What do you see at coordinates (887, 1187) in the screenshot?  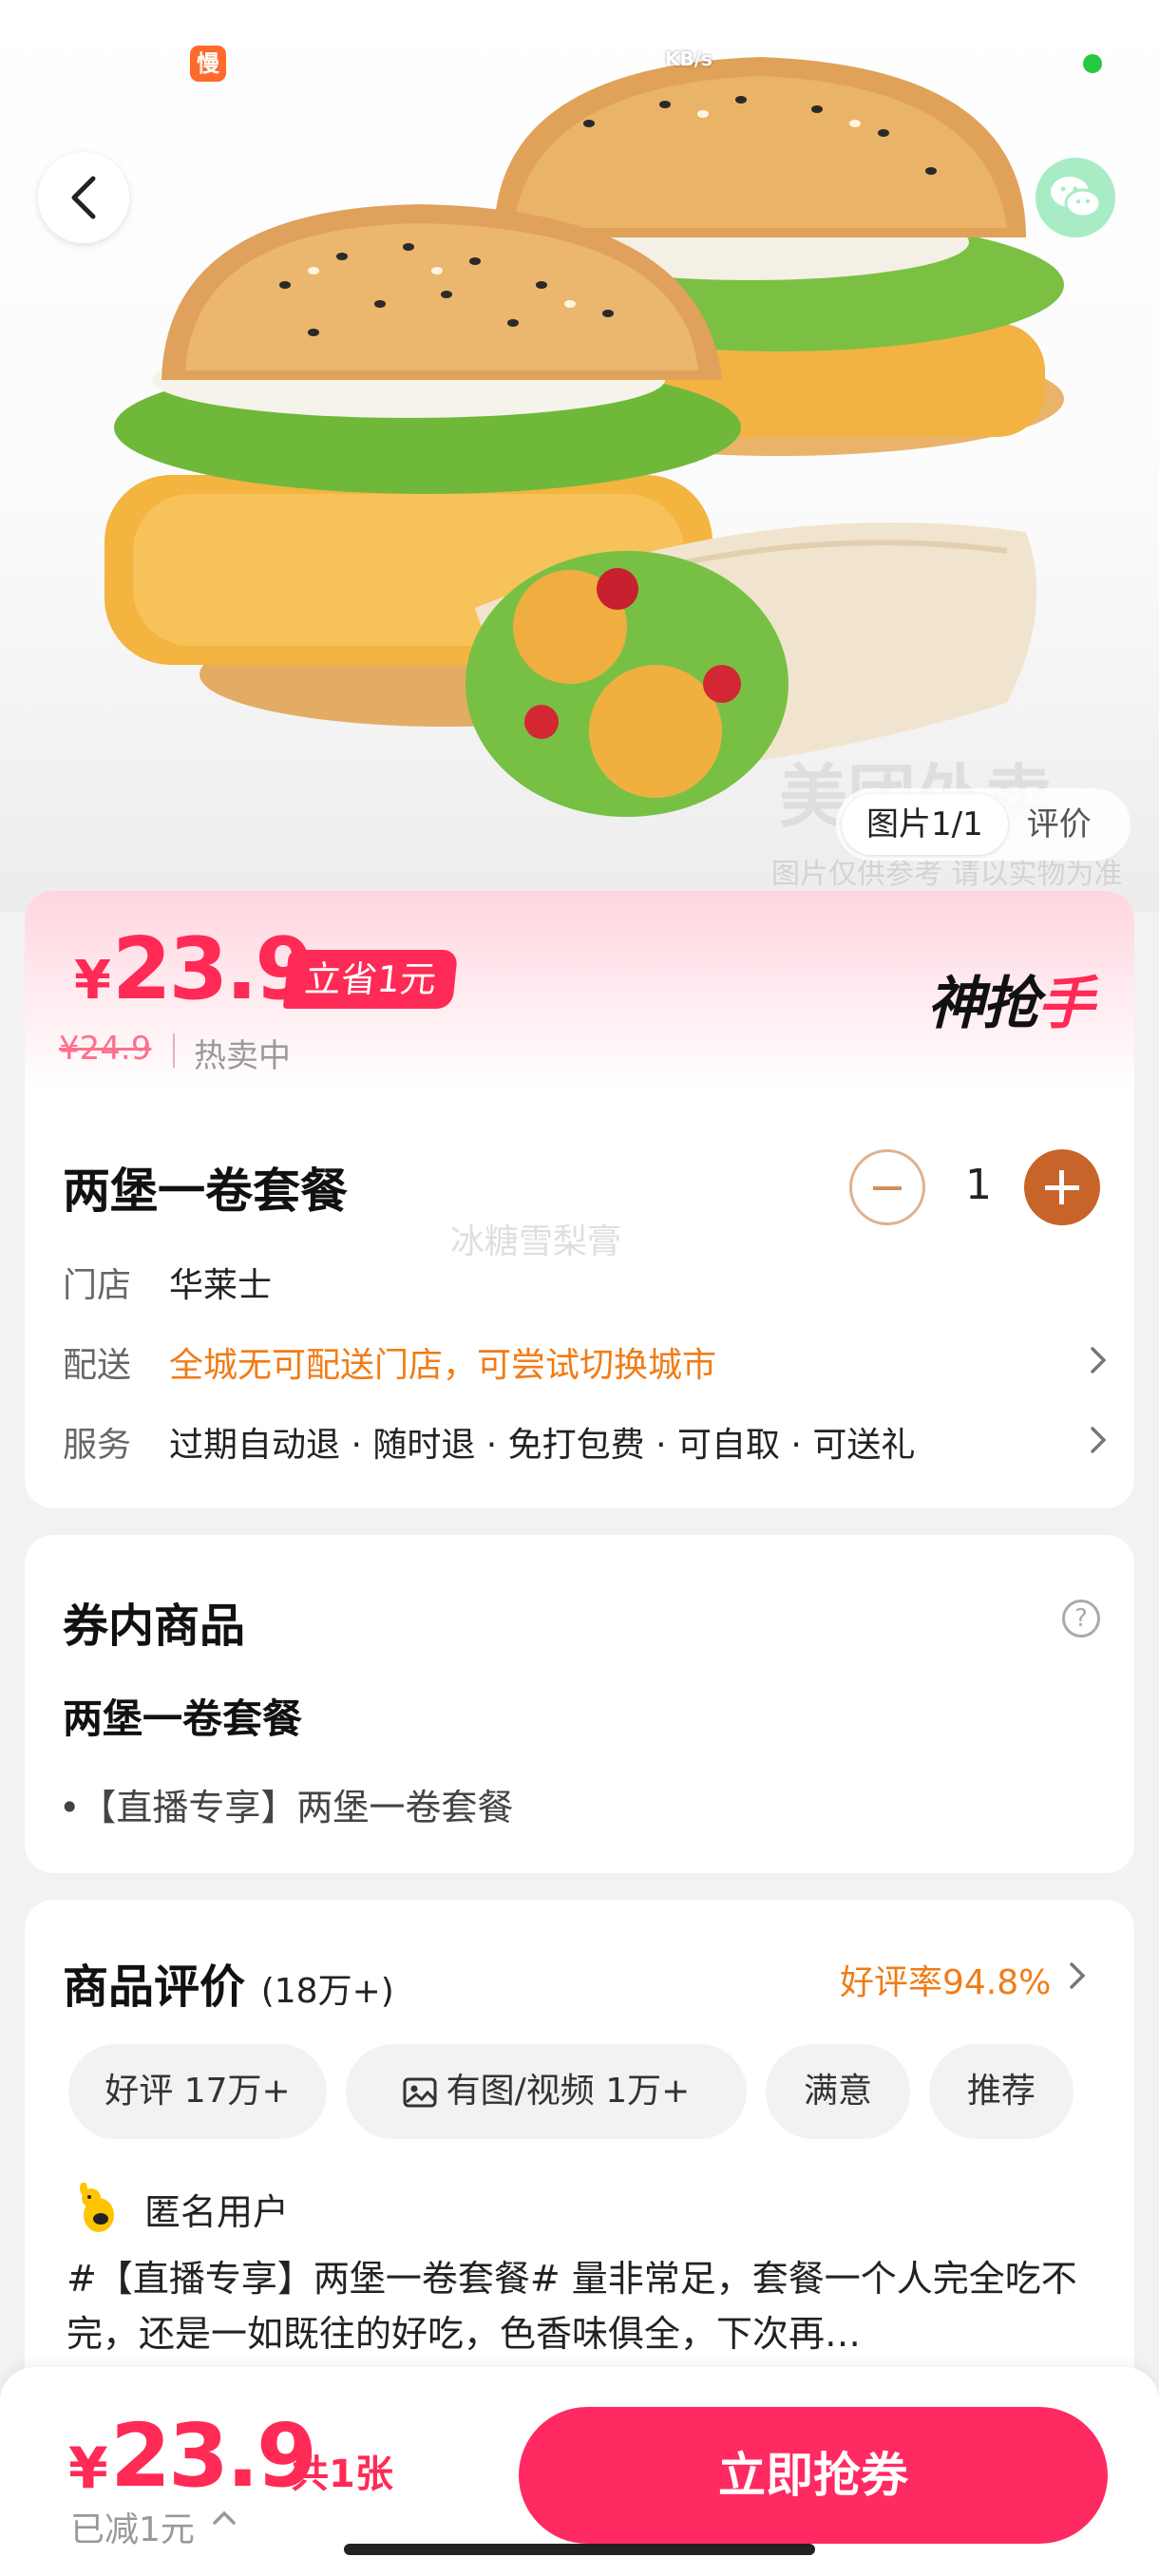 I see `quantity-decrease-button` at bounding box center [887, 1187].